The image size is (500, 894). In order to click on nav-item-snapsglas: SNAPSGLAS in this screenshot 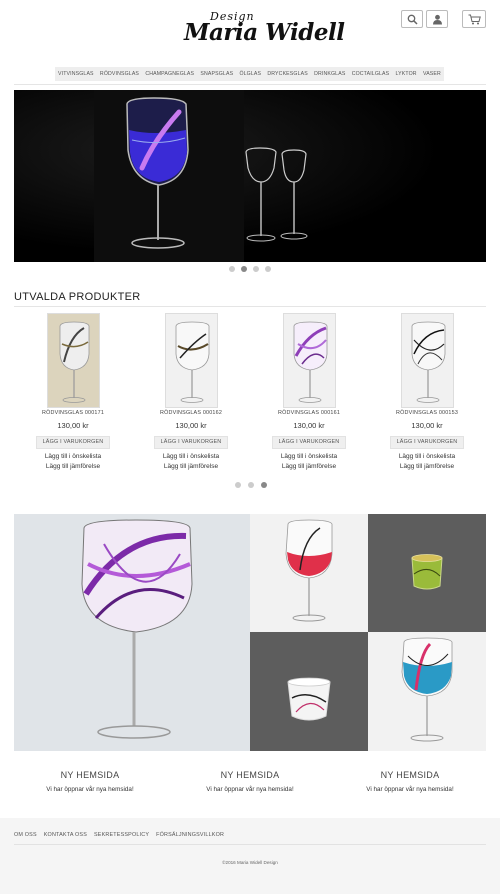, I will do `click(216, 74)`.